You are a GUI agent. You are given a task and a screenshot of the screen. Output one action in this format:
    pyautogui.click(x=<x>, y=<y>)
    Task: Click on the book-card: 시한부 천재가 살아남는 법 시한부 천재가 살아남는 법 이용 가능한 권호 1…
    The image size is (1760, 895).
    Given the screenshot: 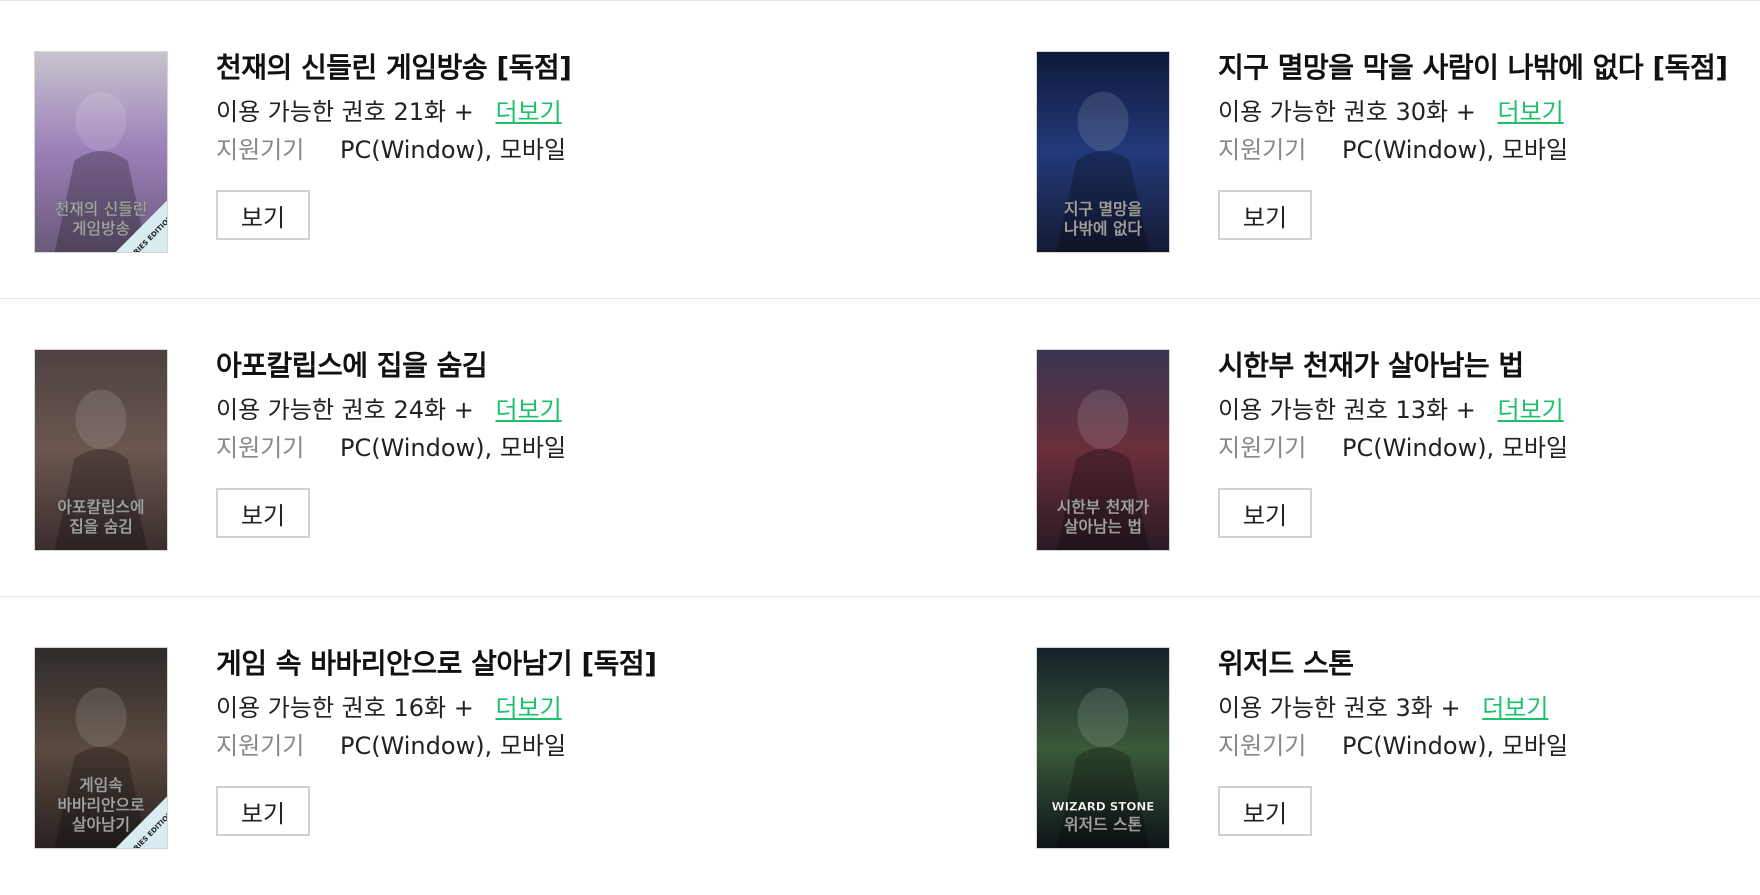 What is the action you would take?
    pyautogui.click(x=1398, y=451)
    